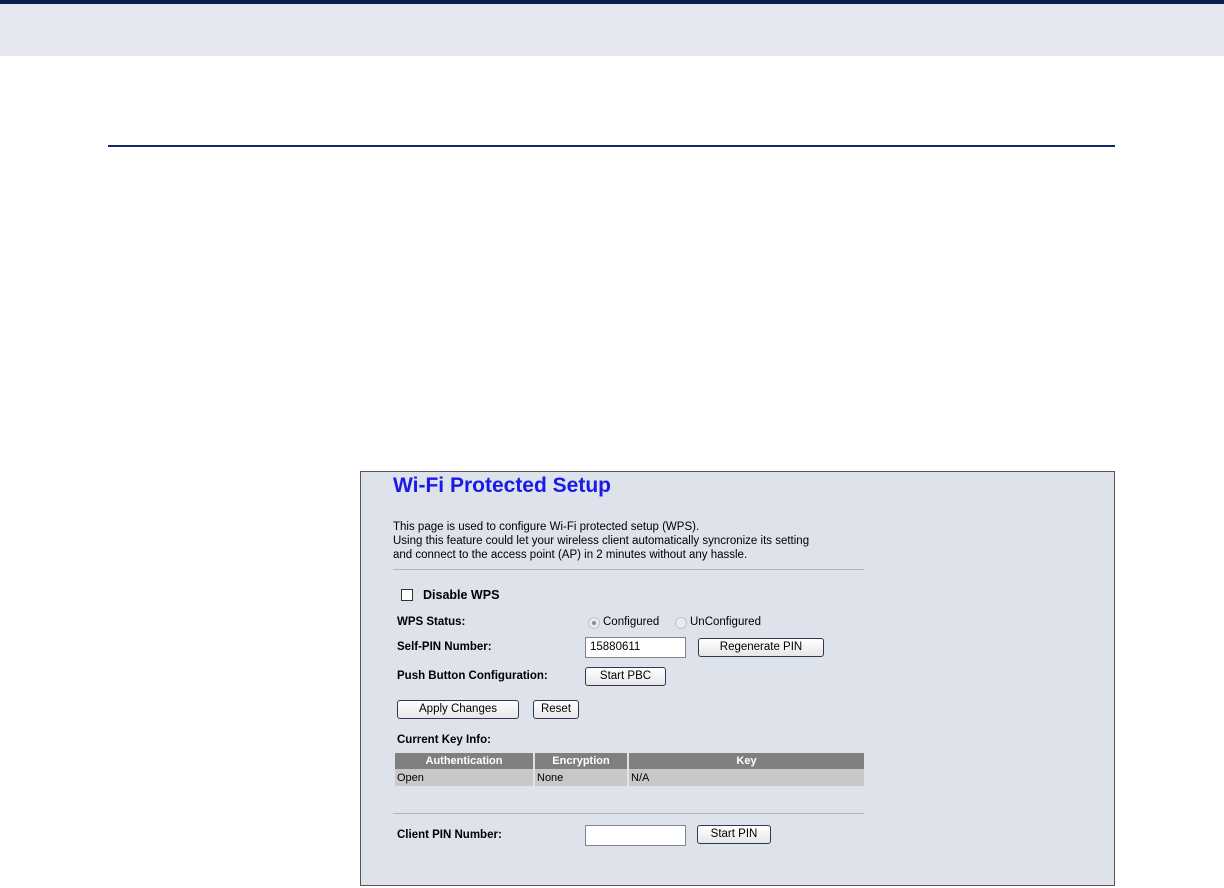 Image resolution: width=1224 pixels, height=888 pixels. Describe the element at coordinates (465, 761) in the screenshot. I see `column-header-authentication: Authentication` at that location.